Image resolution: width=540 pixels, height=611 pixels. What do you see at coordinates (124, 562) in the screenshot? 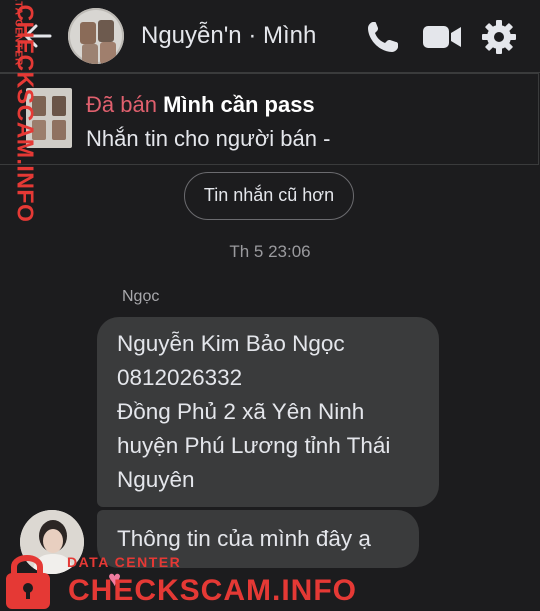
I see `watermark-tagline: DATA CENTER` at bounding box center [124, 562].